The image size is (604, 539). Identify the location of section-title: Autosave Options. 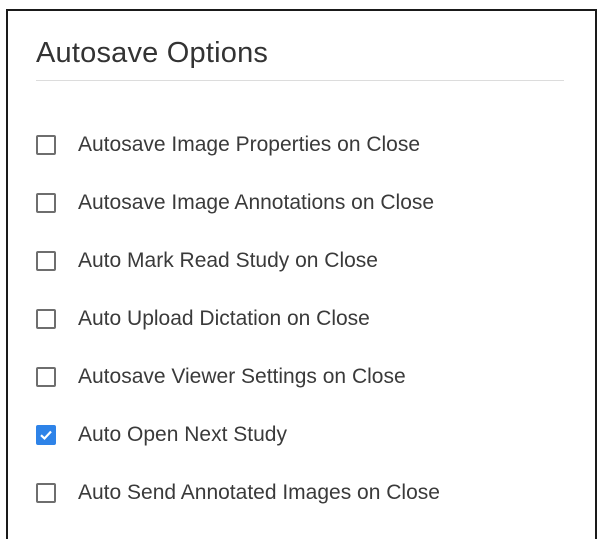
(152, 53).